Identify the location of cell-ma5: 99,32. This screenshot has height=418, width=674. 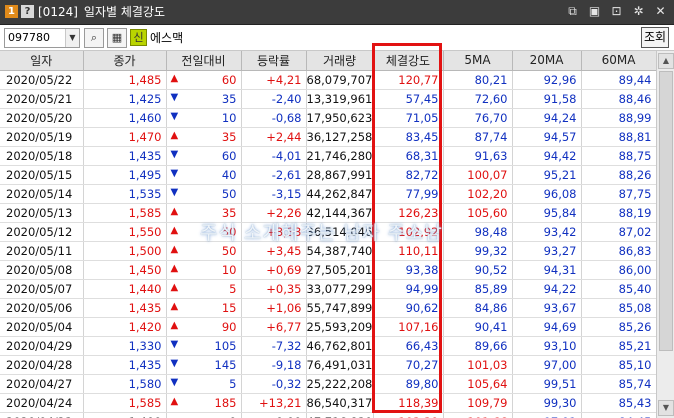
(478, 251).